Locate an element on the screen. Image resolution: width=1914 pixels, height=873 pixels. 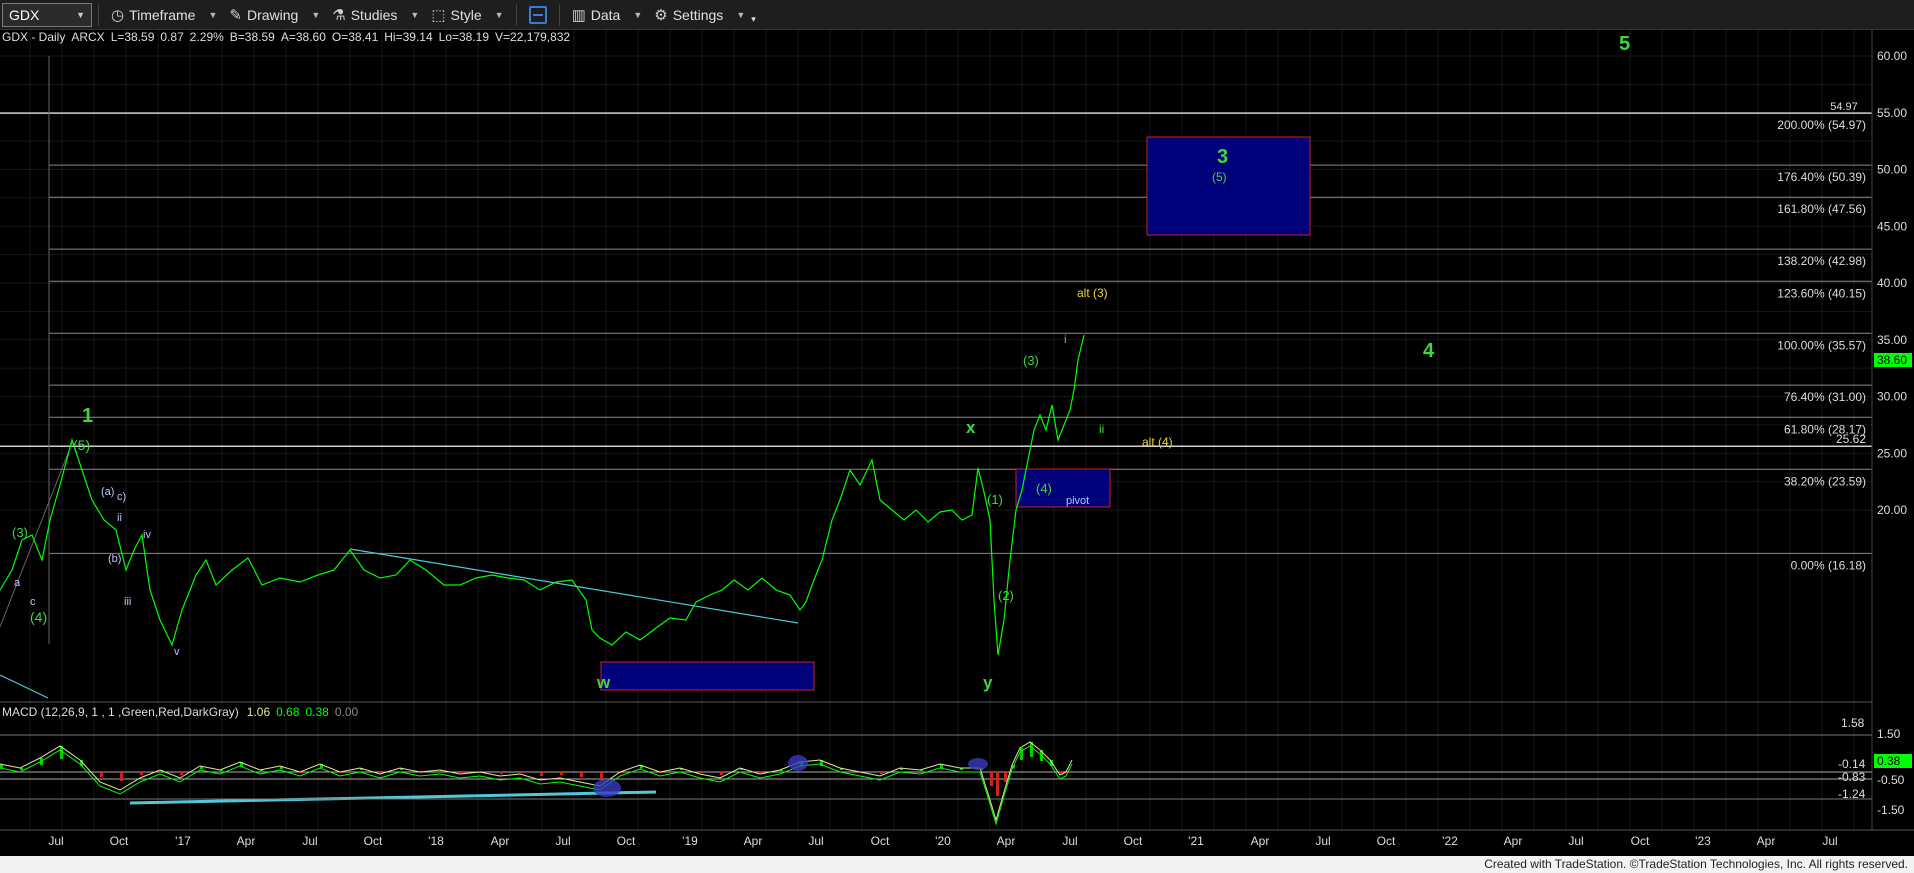
wave-label-iv: iv is located at coordinates (147, 535).